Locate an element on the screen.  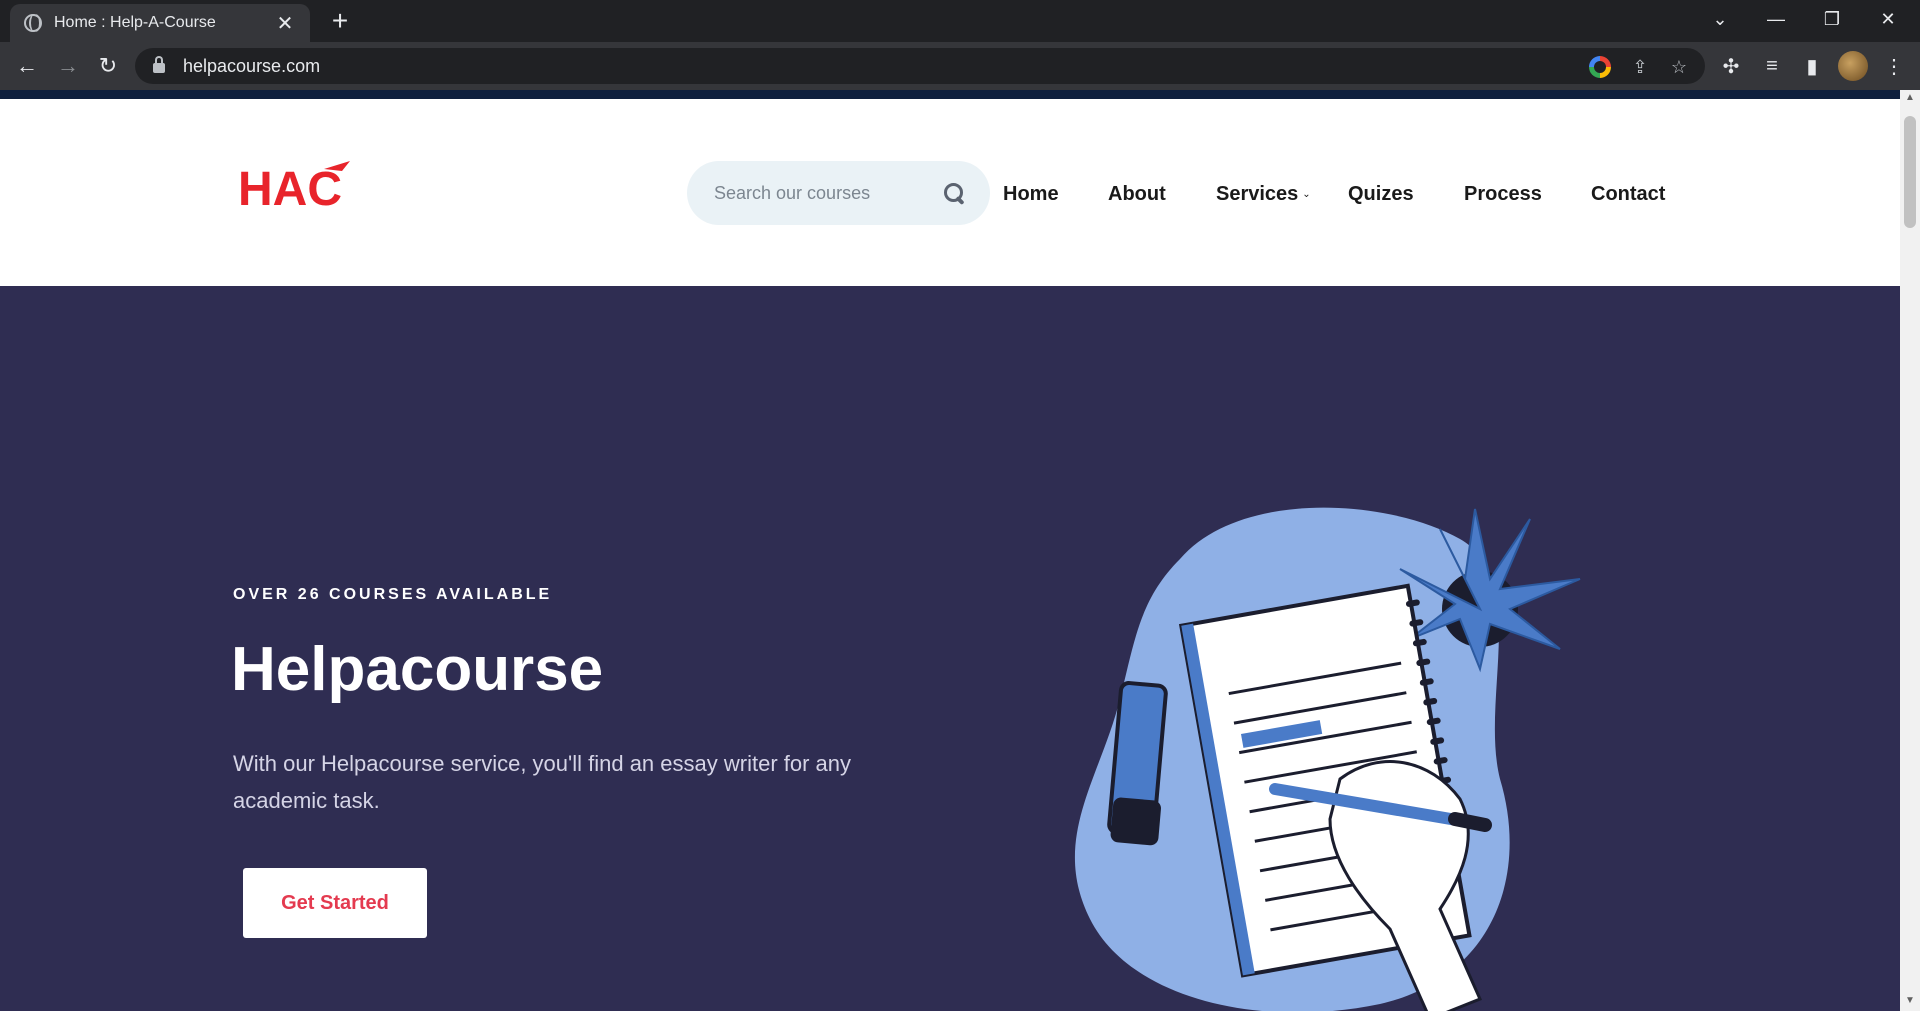
nav-quizes: Quizes is located at coordinates (1381, 194).